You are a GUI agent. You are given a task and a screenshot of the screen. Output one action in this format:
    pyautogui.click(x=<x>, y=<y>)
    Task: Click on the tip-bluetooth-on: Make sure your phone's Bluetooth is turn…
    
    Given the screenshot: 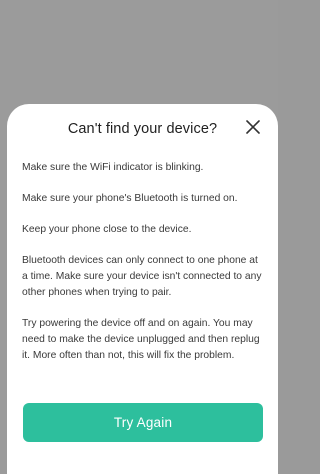 What is the action you would take?
    pyautogui.click(x=130, y=198)
    